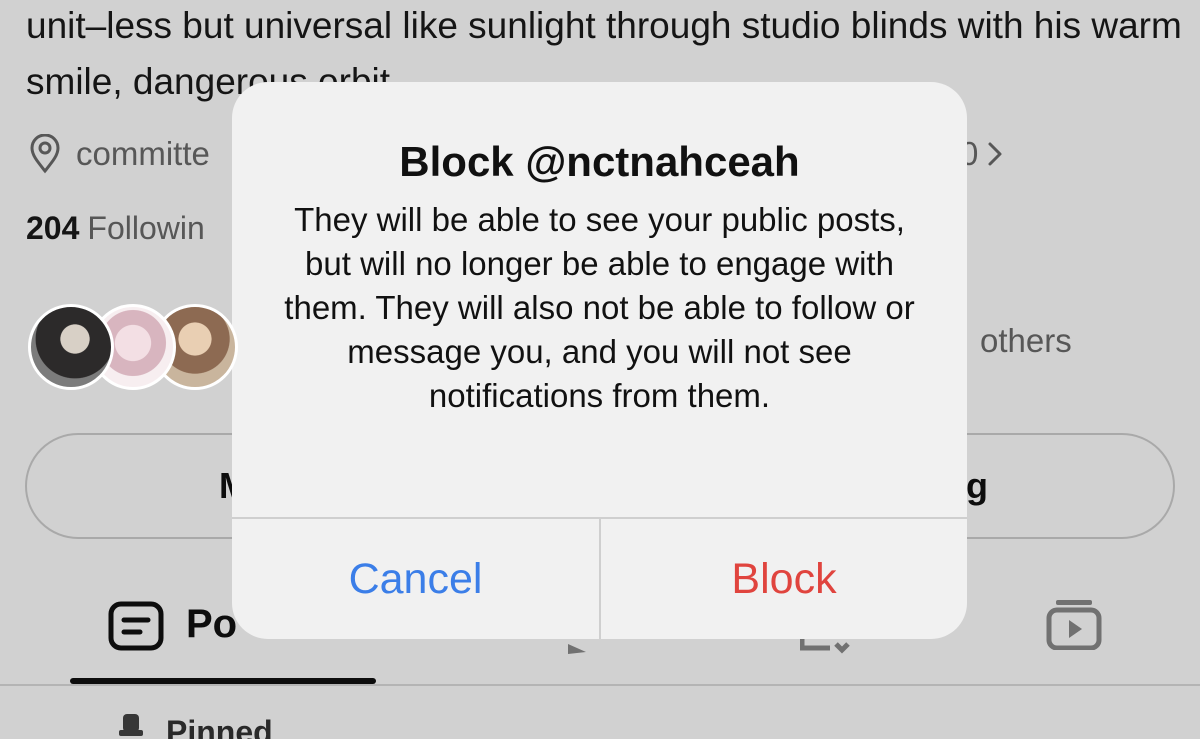 This screenshot has height=739, width=1200. Describe the element at coordinates (784, 579) in the screenshot. I see `block-button: Block` at that location.